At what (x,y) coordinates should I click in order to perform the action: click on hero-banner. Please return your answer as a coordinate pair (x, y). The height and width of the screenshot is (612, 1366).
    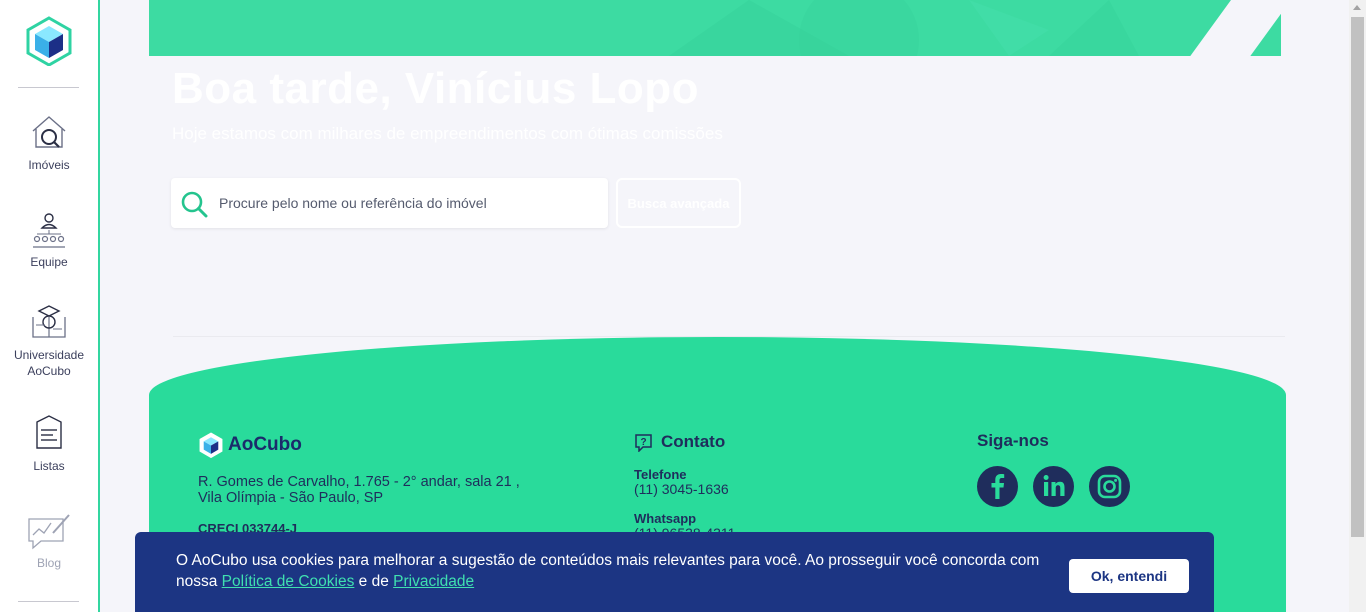
    Looking at the image, I should click on (715, 28).